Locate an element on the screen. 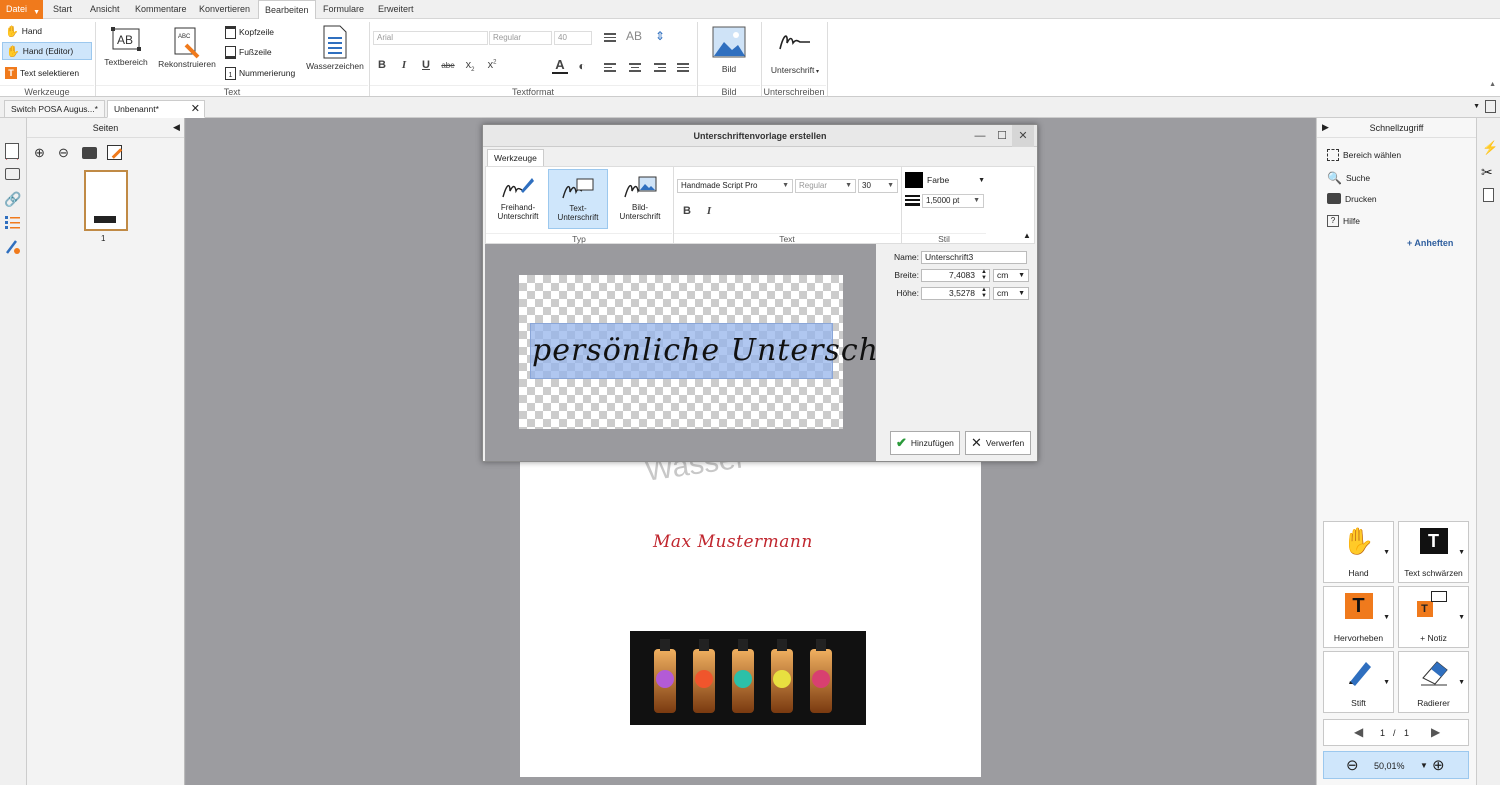 The image size is (1500, 785). fusszeile-button: Fußzeile is located at coordinates (248, 52).